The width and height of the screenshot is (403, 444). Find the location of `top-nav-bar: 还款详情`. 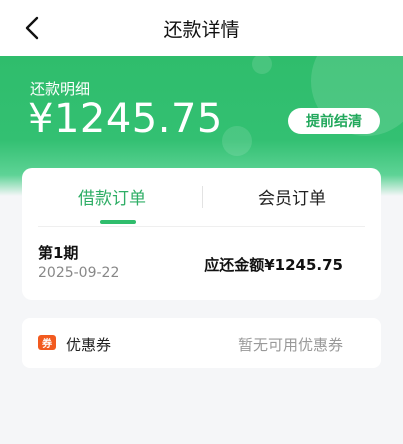

top-nav-bar: 还款详情 is located at coordinates (201, 28).